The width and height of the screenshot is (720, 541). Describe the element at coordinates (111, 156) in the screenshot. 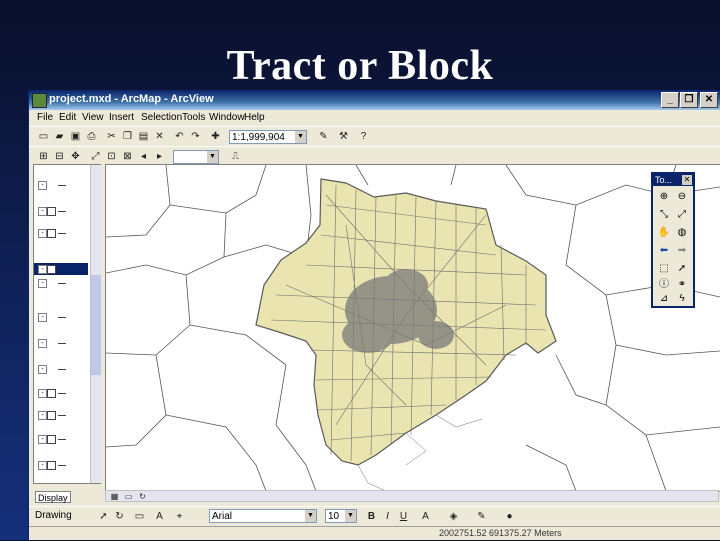

I see `zoom-100-icon: ⊡` at that location.